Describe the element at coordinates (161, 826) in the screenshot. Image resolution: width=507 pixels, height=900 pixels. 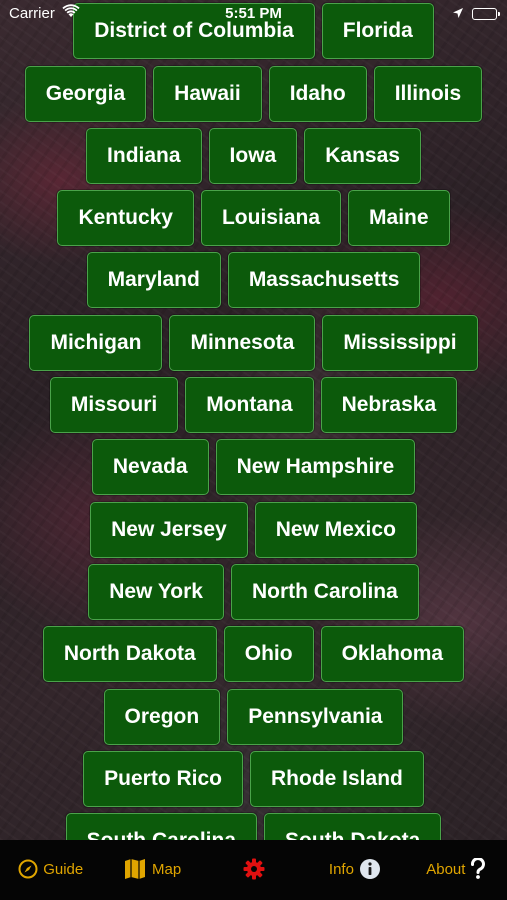
I see `state-button: South Carolina` at that location.